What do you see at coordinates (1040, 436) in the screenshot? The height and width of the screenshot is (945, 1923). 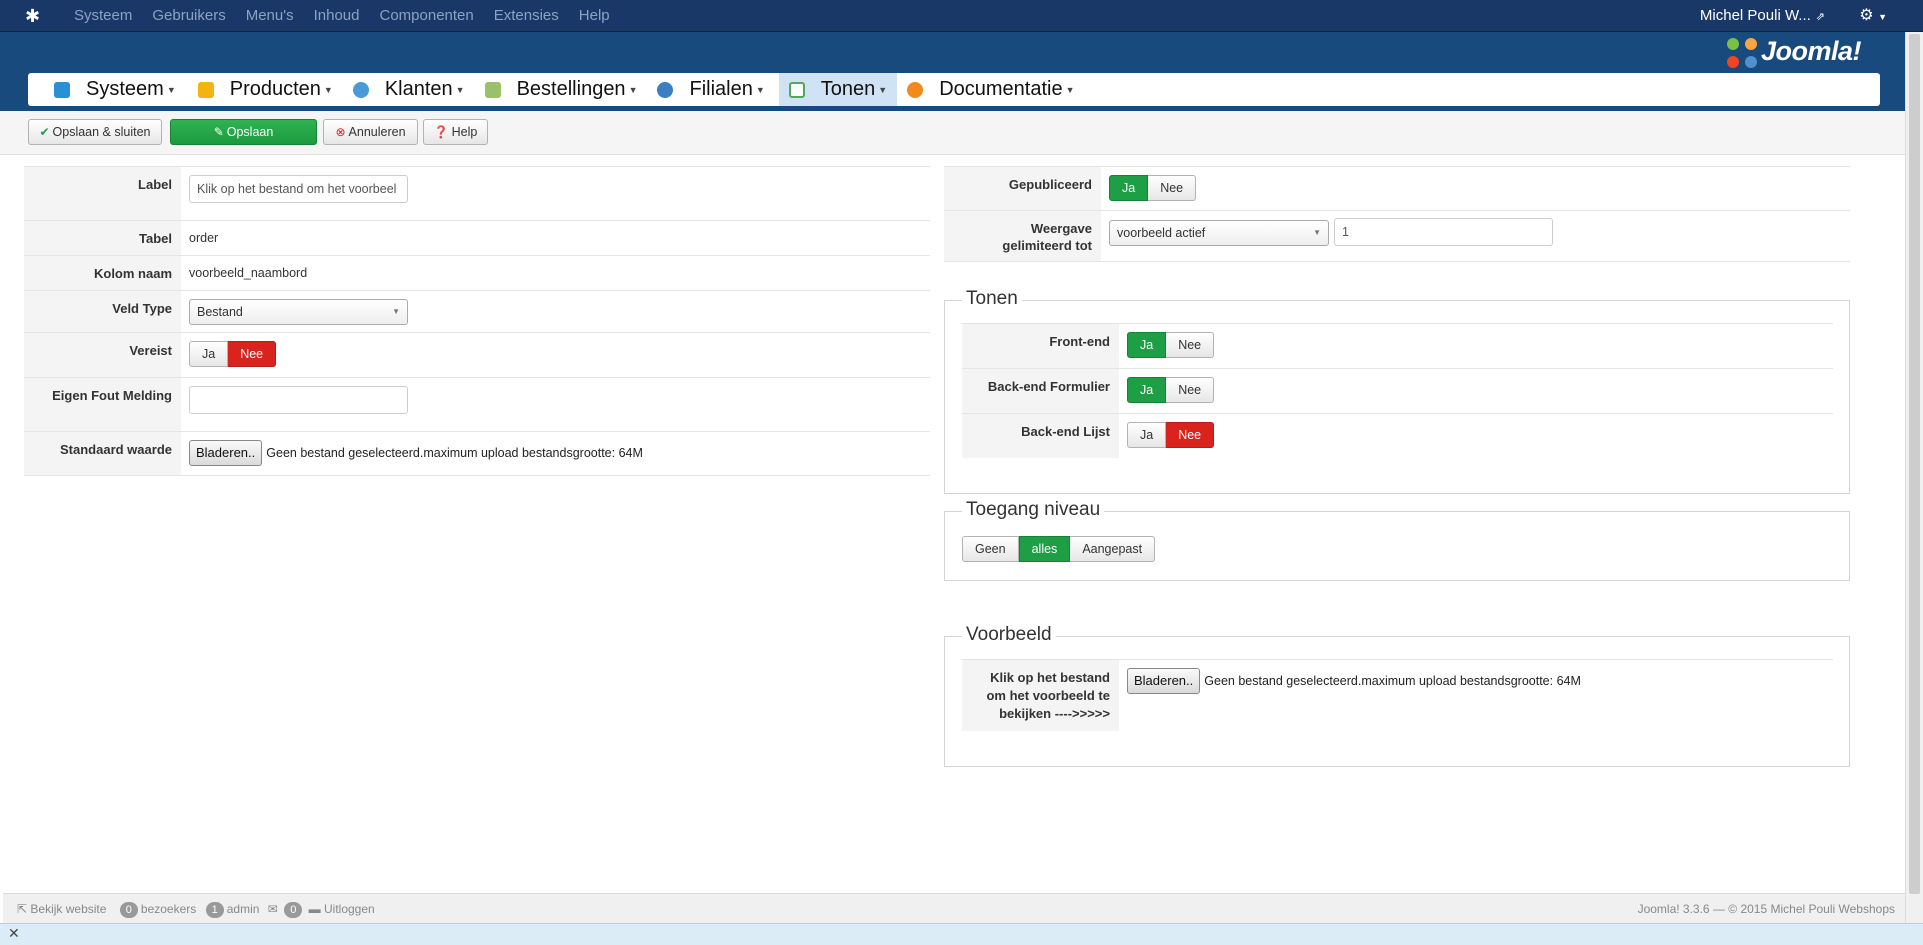 I see `backend-list-label: Back-end Lijst` at bounding box center [1040, 436].